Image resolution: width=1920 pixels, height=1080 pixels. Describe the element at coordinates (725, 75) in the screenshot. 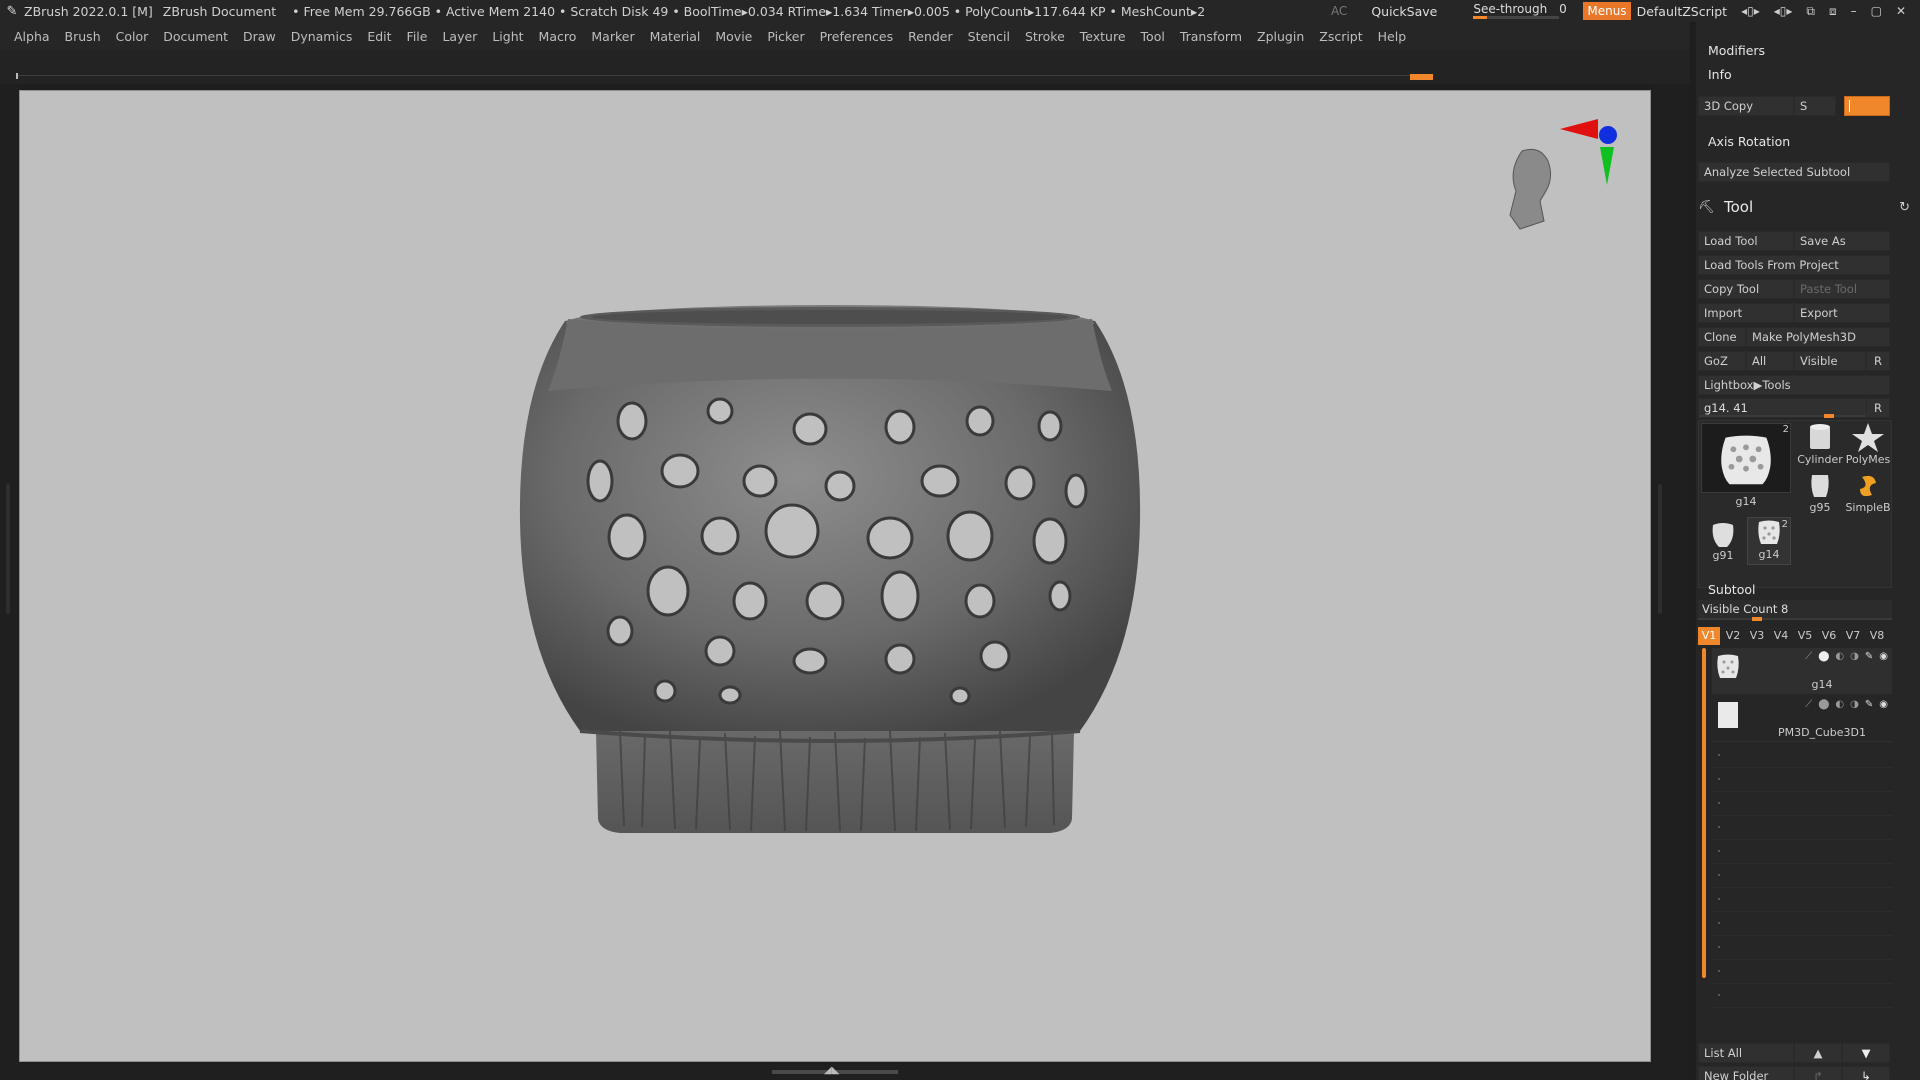

I see `timeline-track` at that location.